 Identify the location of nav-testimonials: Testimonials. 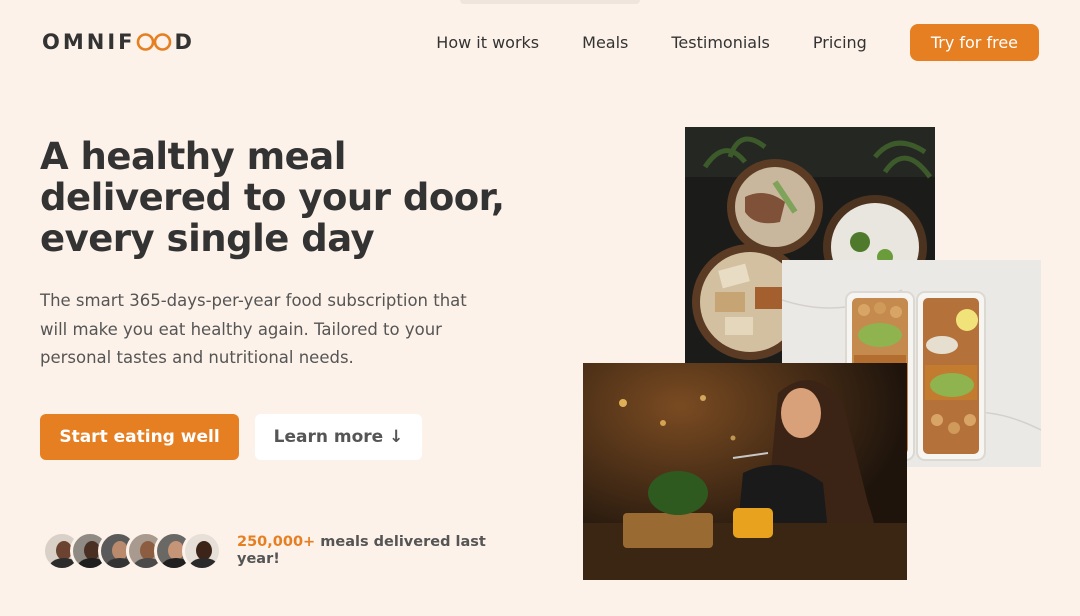
(720, 42).